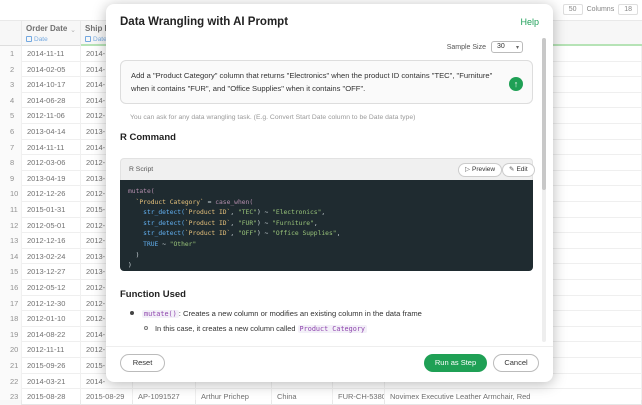 This screenshot has height=405, width=642. What do you see at coordinates (148, 137) in the screenshot?
I see `r-command-heading: R Command` at bounding box center [148, 137].